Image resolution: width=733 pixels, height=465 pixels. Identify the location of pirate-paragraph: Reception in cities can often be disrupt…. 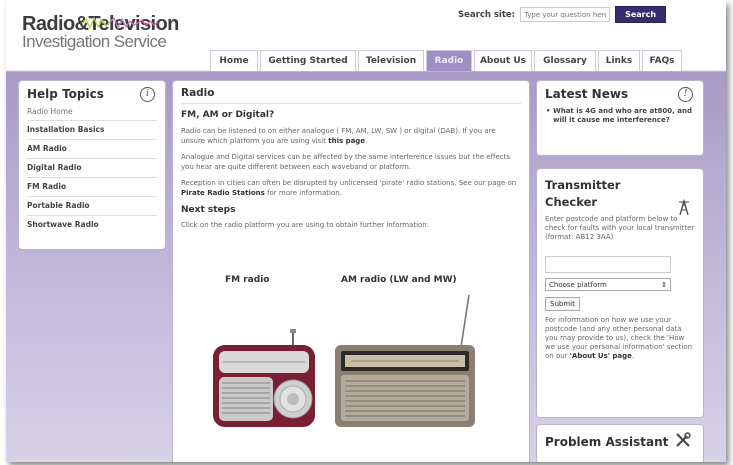
(351, 188).